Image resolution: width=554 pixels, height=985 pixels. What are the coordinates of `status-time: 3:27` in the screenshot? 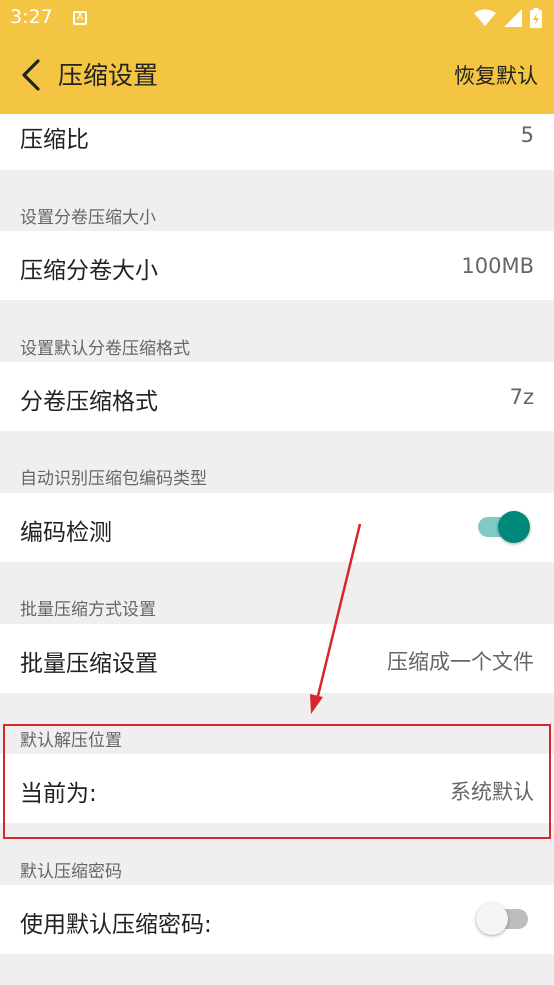 It's located at (31, 17).